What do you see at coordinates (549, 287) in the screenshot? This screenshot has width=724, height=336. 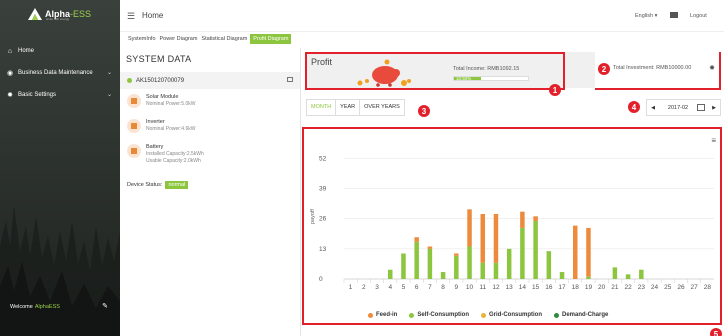 I see `x-tick-label: 16` at bounding box center [549, 287].